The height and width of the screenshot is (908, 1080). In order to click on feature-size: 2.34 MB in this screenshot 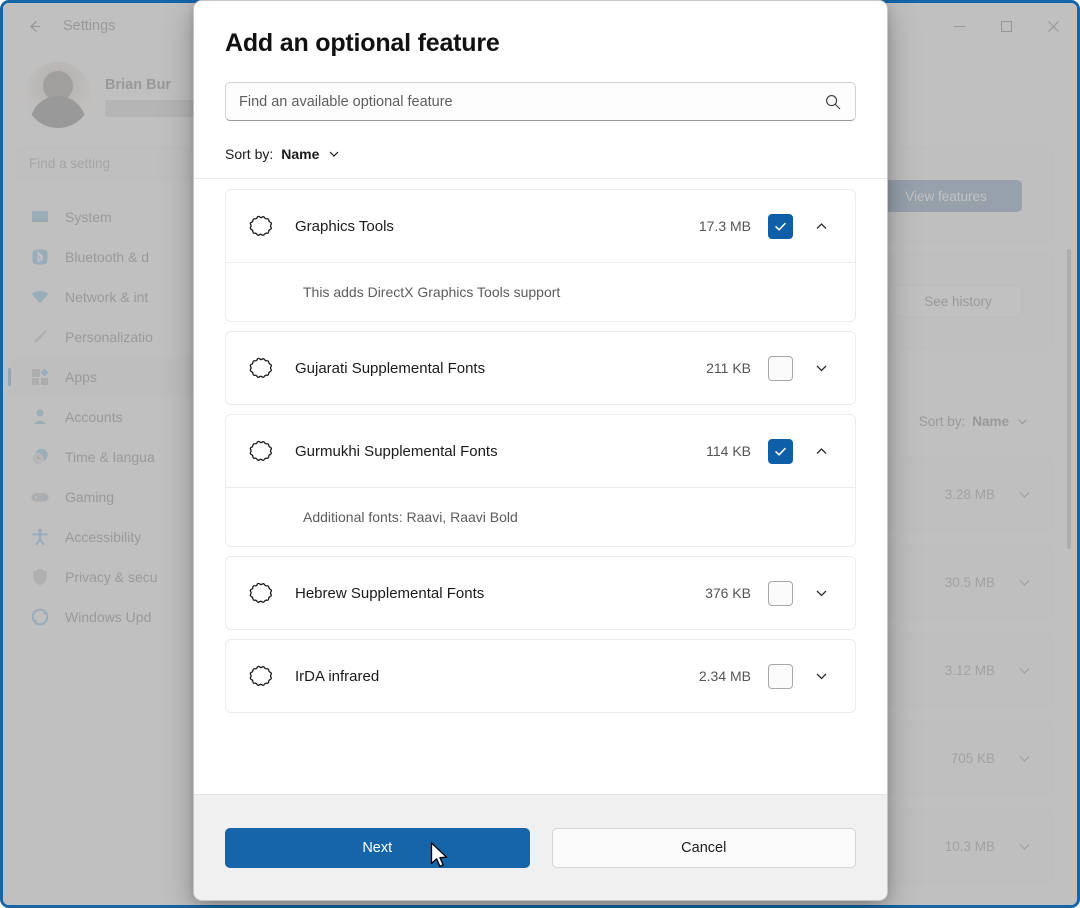, I will do `click(724, 676)`.